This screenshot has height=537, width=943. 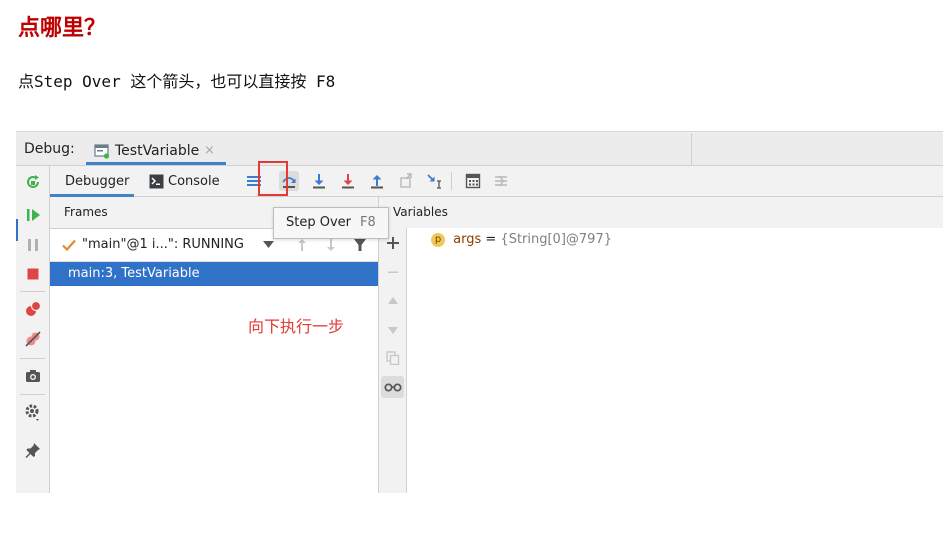 I want to click on tooltip-title: Step Over, so click(x=318, y=222).